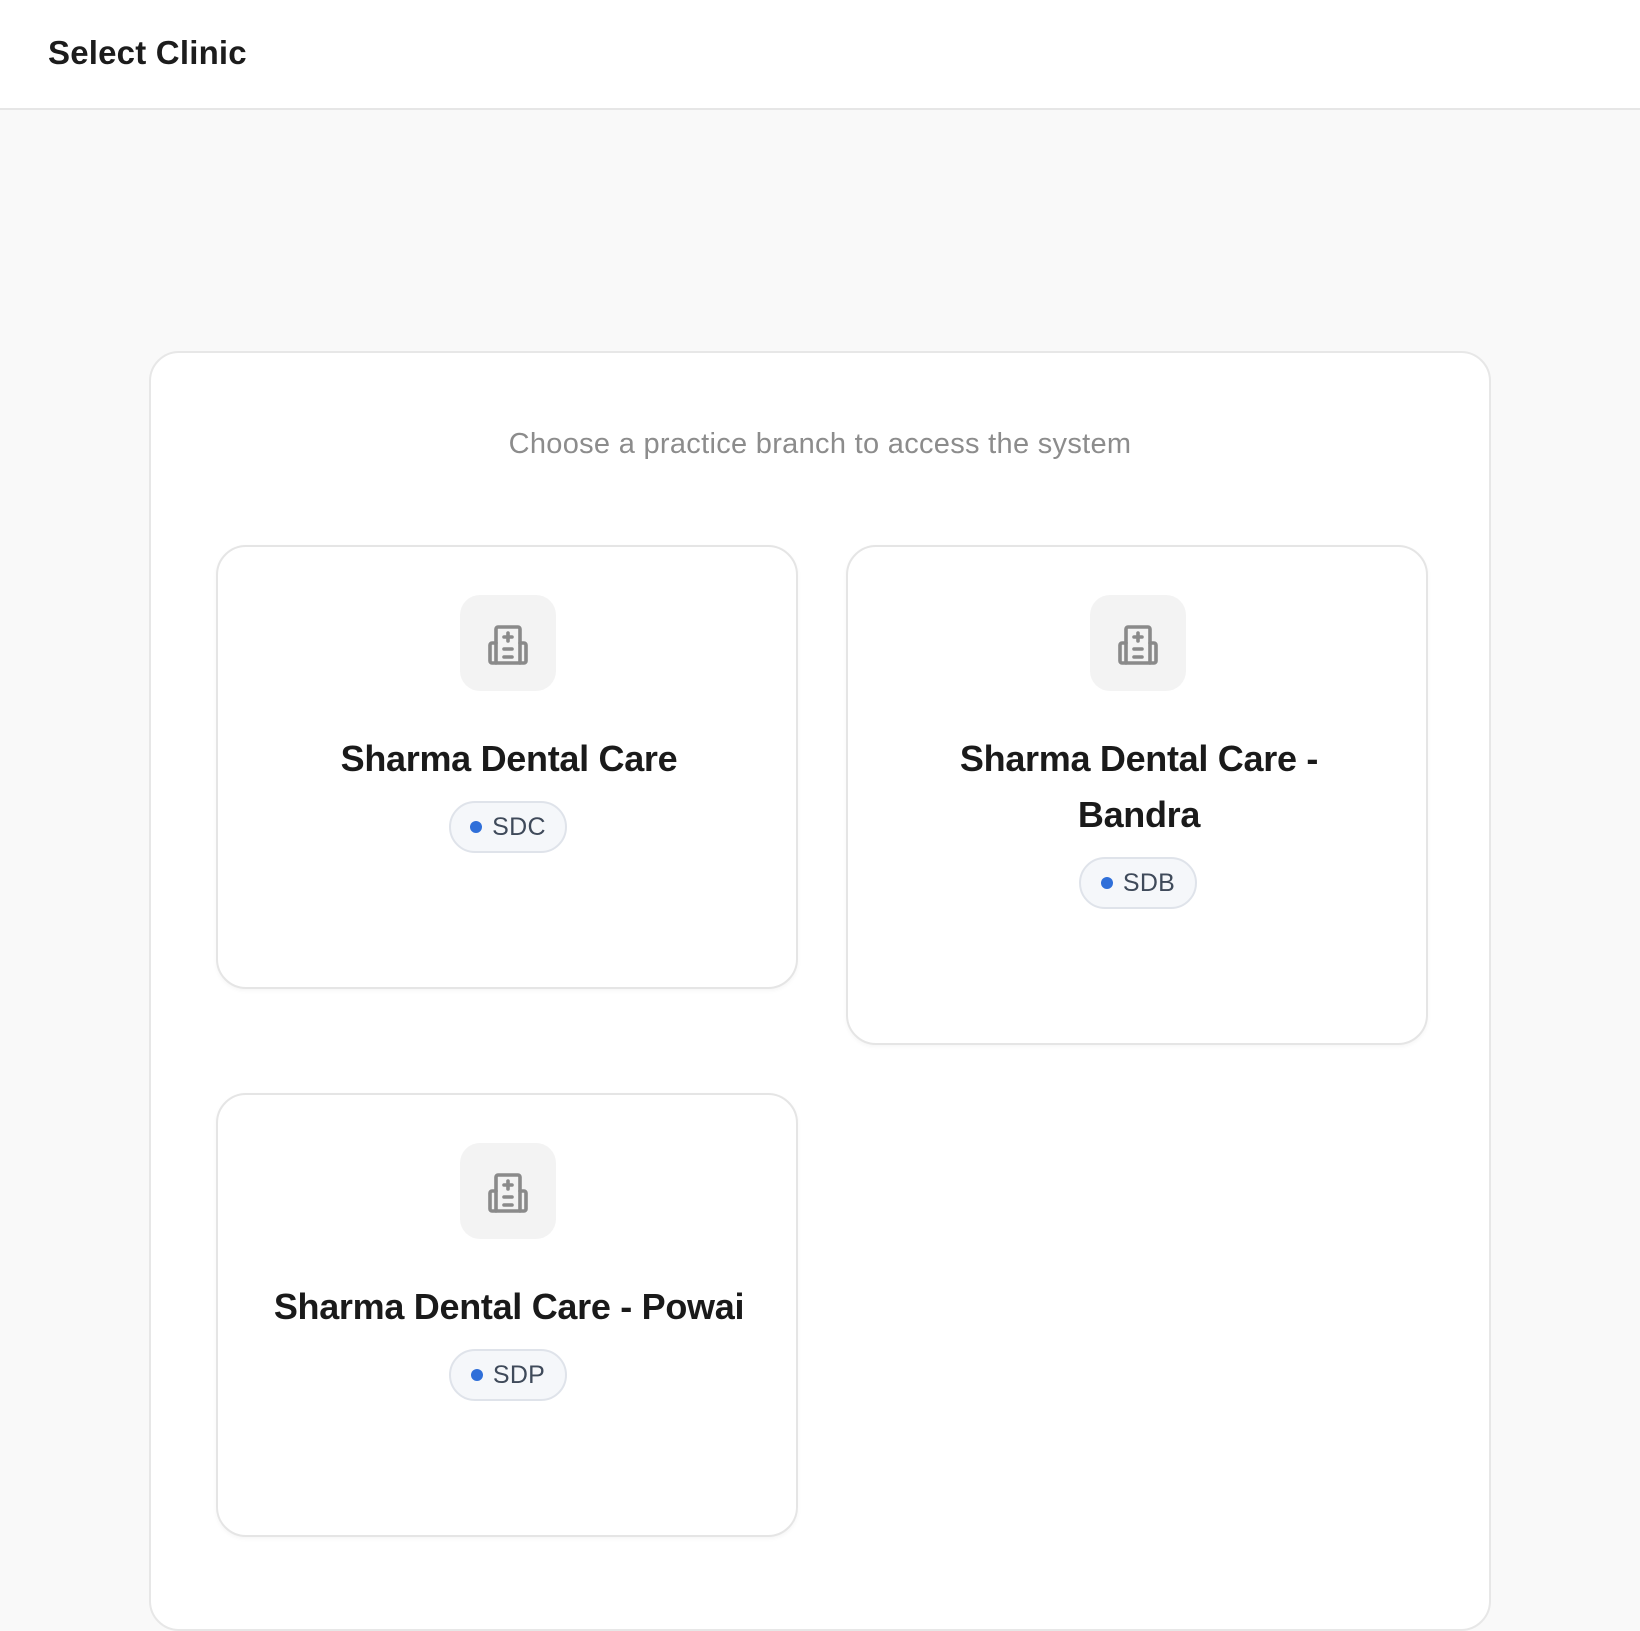 The image size is (1640, 1631). What do you see at coordinates (147, 52) in the screenshot?
I see `page-title: Select Clinic` at bounding box center [147, 52].